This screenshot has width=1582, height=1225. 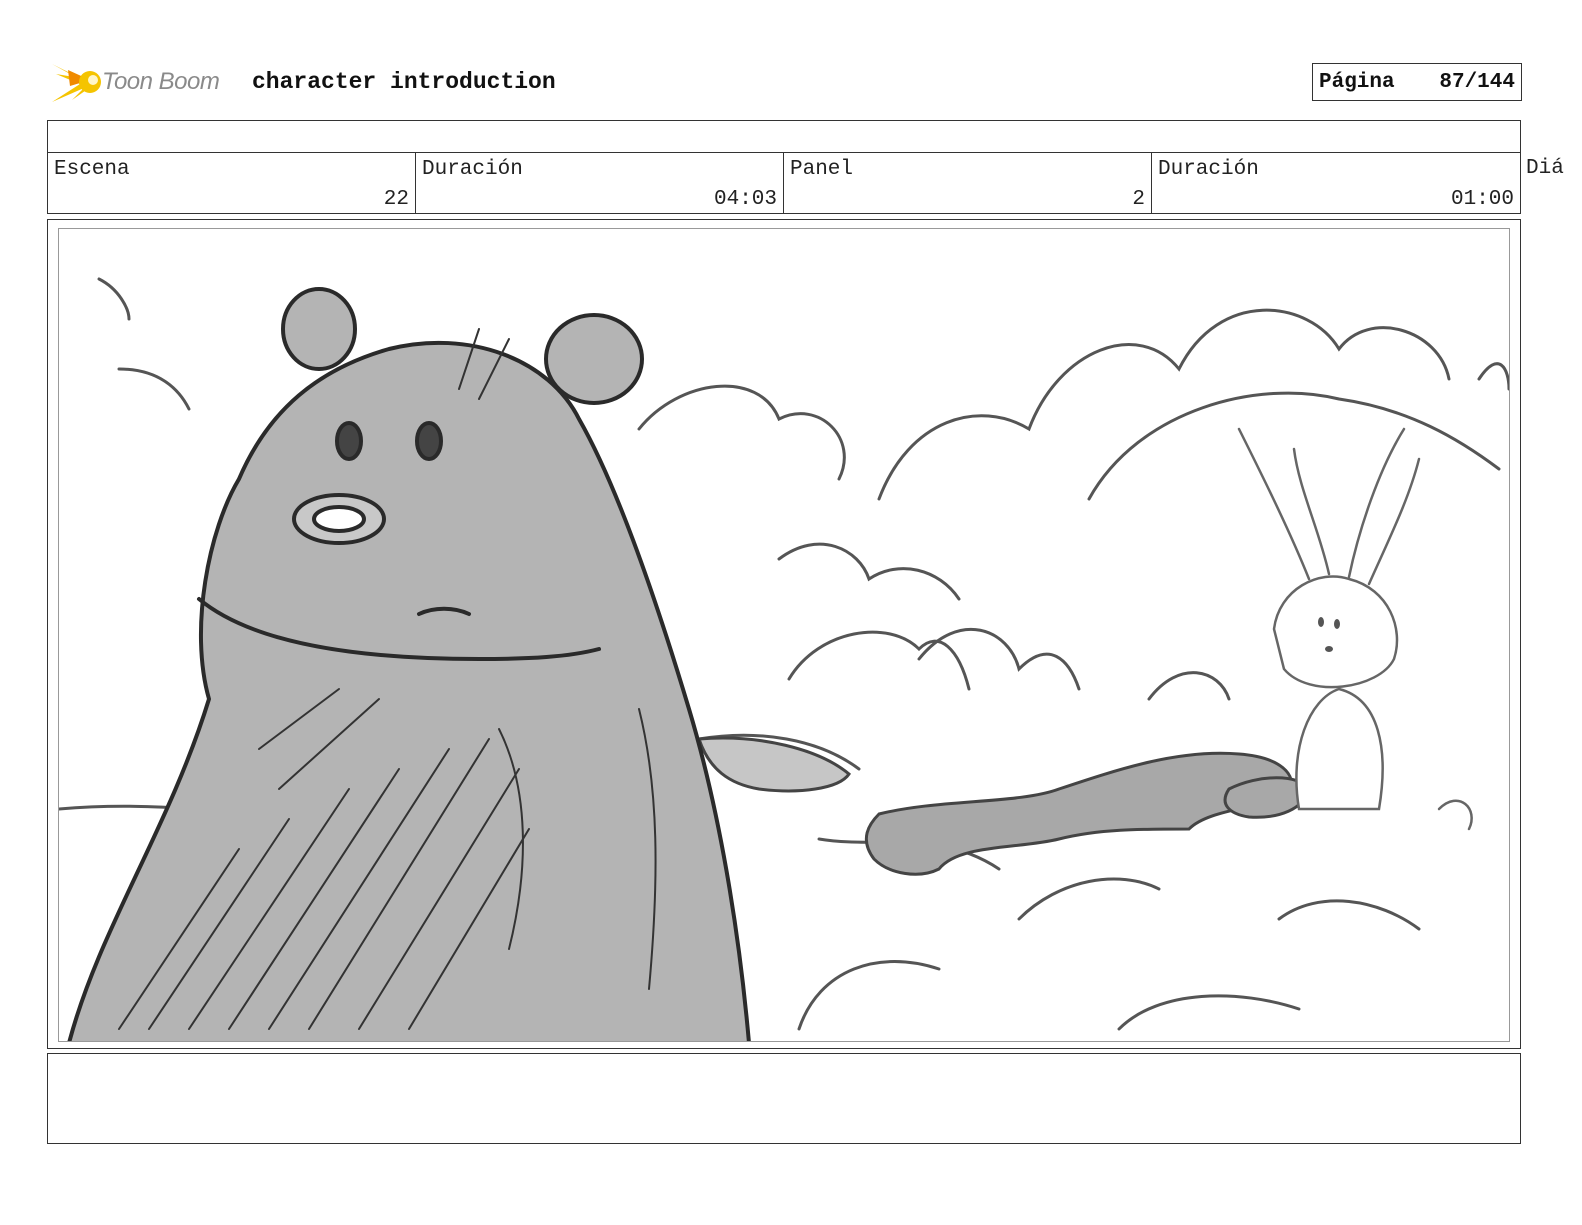 I want to click on top-strip, so click(x=784, y=136).